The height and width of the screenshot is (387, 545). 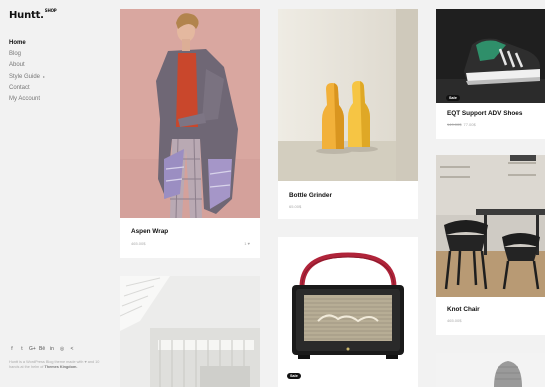 What do you see at coordinates (32, 349) in the screenshot?
I see `google-plus-icon: G+` at bounding box center [32, 349].